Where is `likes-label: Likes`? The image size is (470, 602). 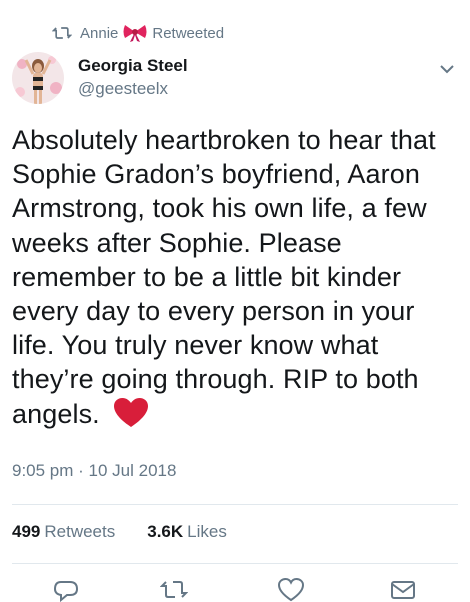 likes-label: Likes is located at coordinates (207, 531).